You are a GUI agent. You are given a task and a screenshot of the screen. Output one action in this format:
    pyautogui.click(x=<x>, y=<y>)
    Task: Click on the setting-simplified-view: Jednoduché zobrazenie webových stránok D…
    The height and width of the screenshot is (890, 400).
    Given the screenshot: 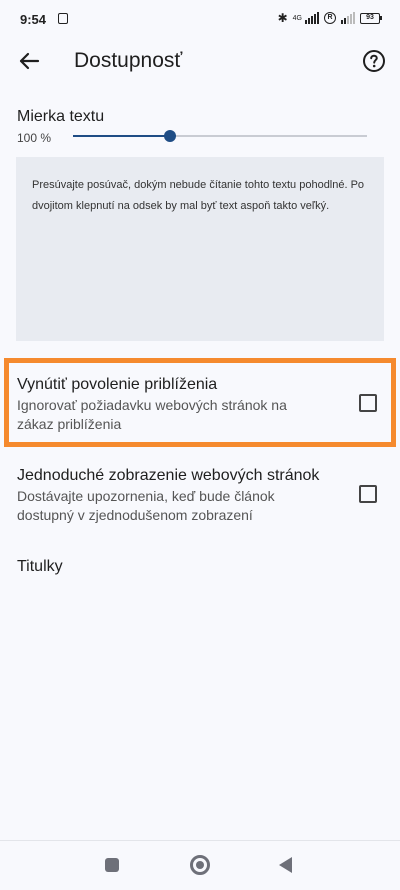 What is the action you would take?
    pyautogui.click(x=200, y=495)
    